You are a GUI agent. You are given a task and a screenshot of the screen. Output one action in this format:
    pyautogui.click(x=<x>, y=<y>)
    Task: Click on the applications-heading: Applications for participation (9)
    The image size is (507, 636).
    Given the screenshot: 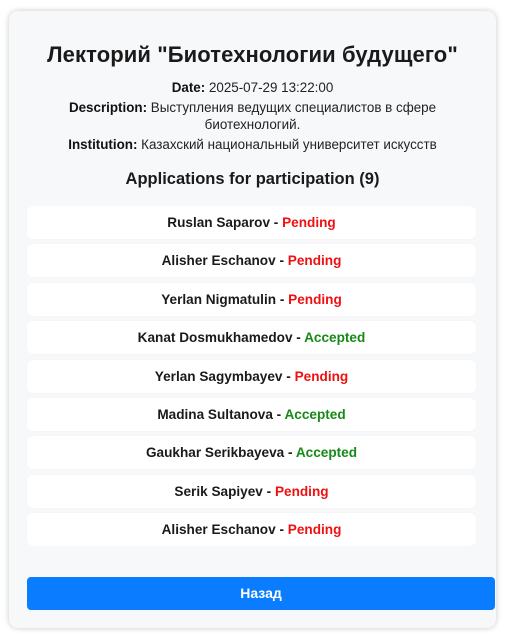 What is the action you would take?
    pyautogui.click(x=252, y=179)
    